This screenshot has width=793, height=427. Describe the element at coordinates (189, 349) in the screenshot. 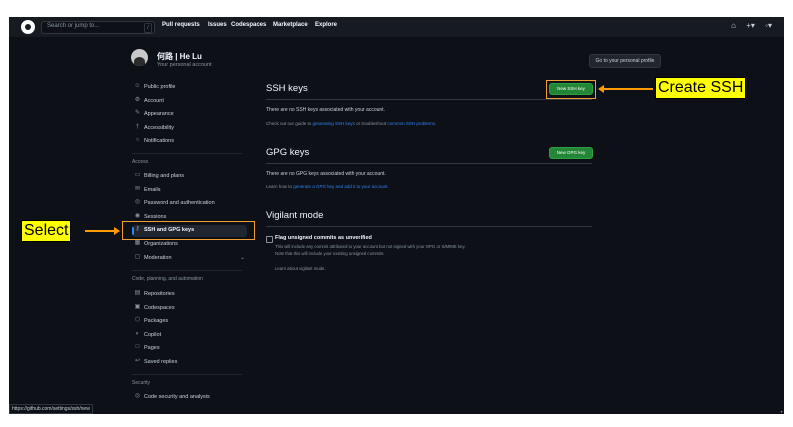

I see `sidebar-item-pages: □ Pages` at that location.